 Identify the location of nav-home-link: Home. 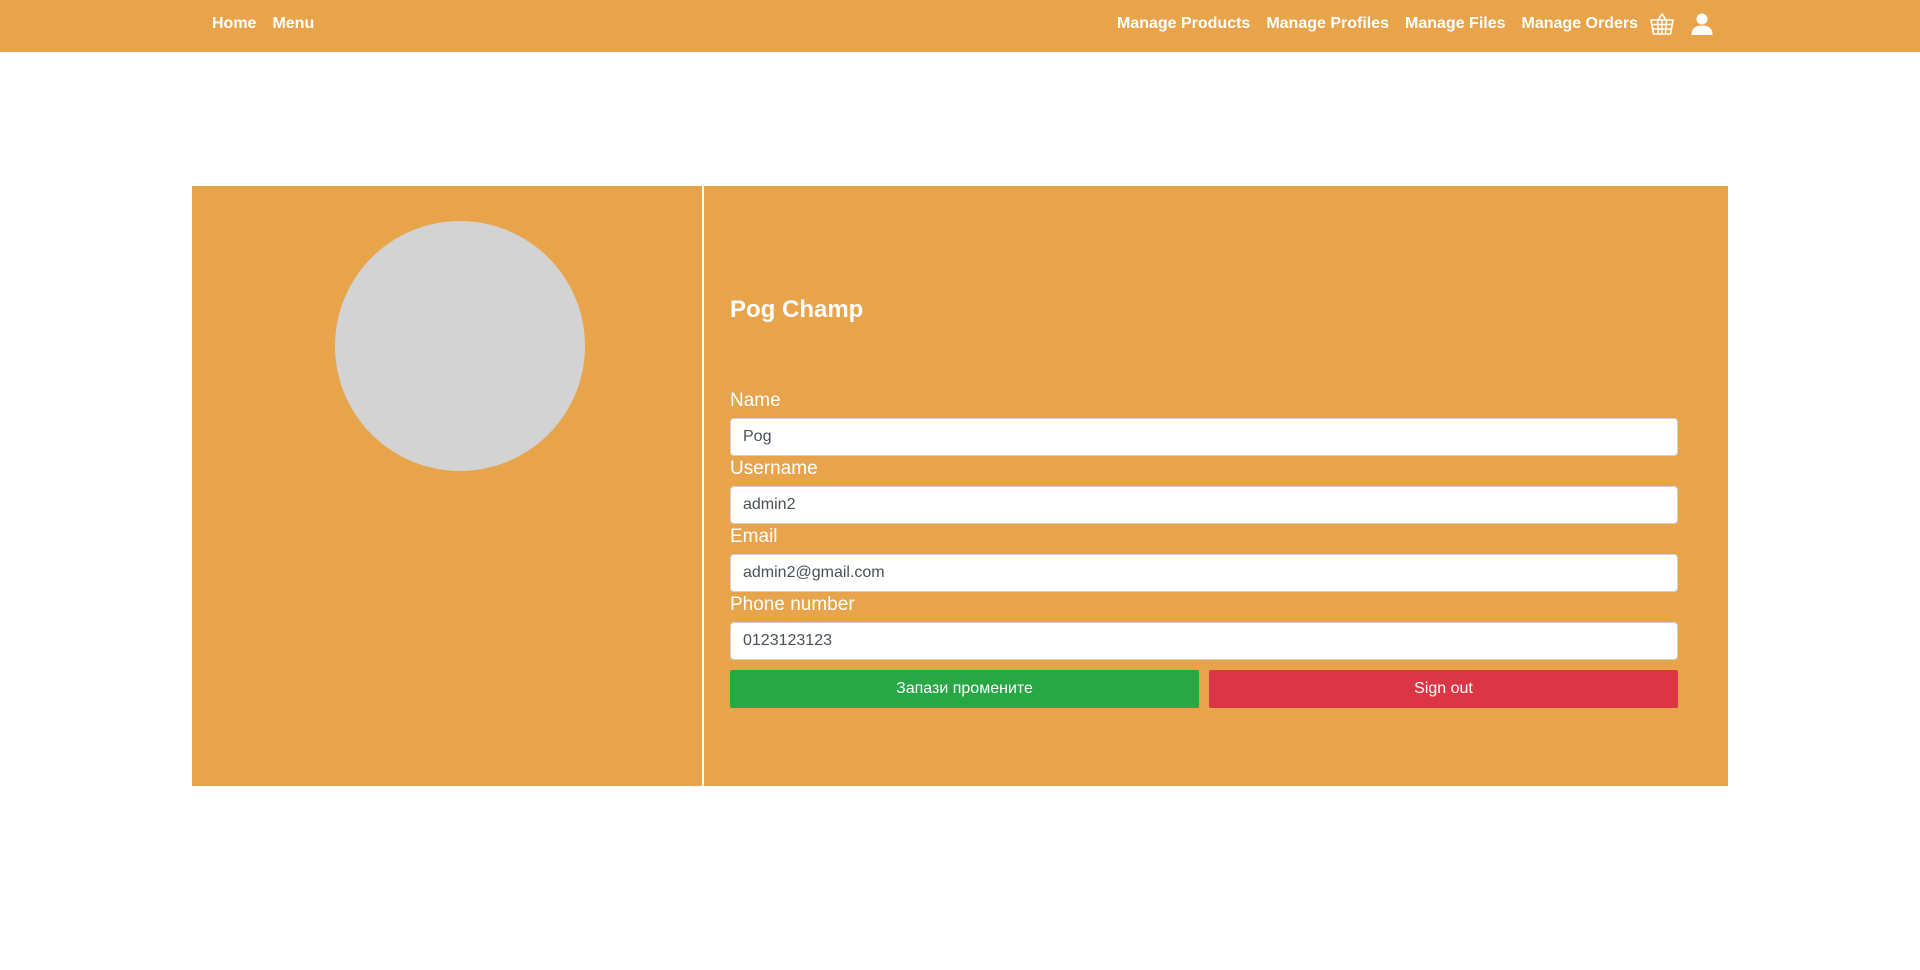
(234, 24).